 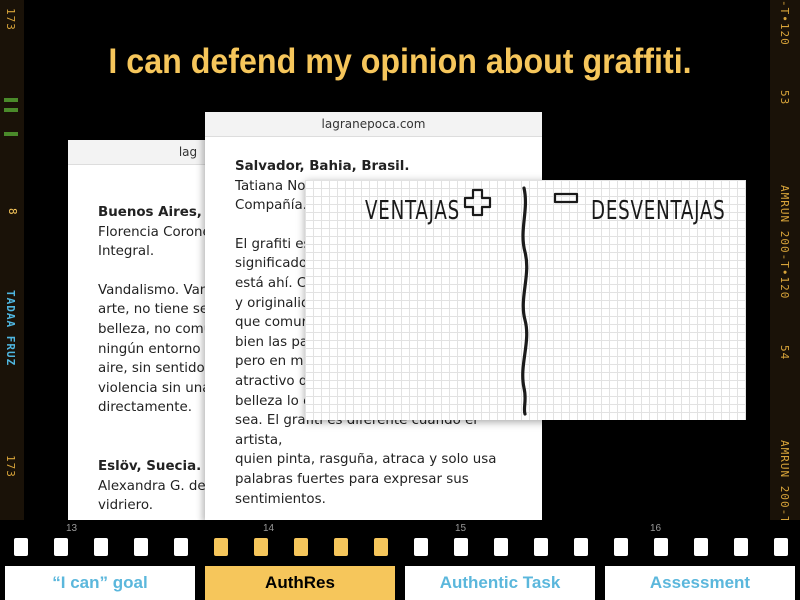 What do you see at coordinates (566, 198) in the screenshot?
I see `minus-icon` at bounding box center [566, 198].